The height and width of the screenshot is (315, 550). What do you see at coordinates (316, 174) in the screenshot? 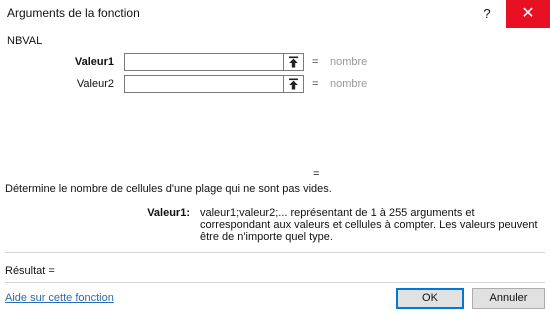
I see `function-result-equals: =` at bounding box center [316, 174].